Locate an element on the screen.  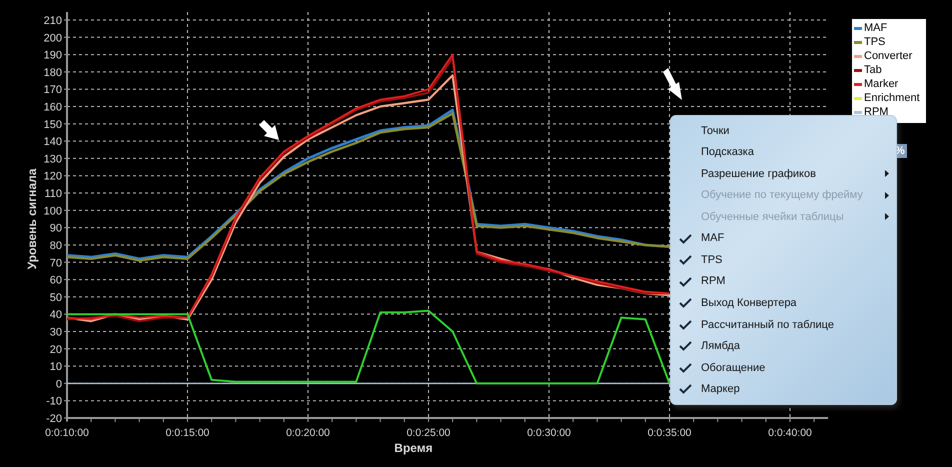
tick-label: 160 is located at coordinates (53, 108).